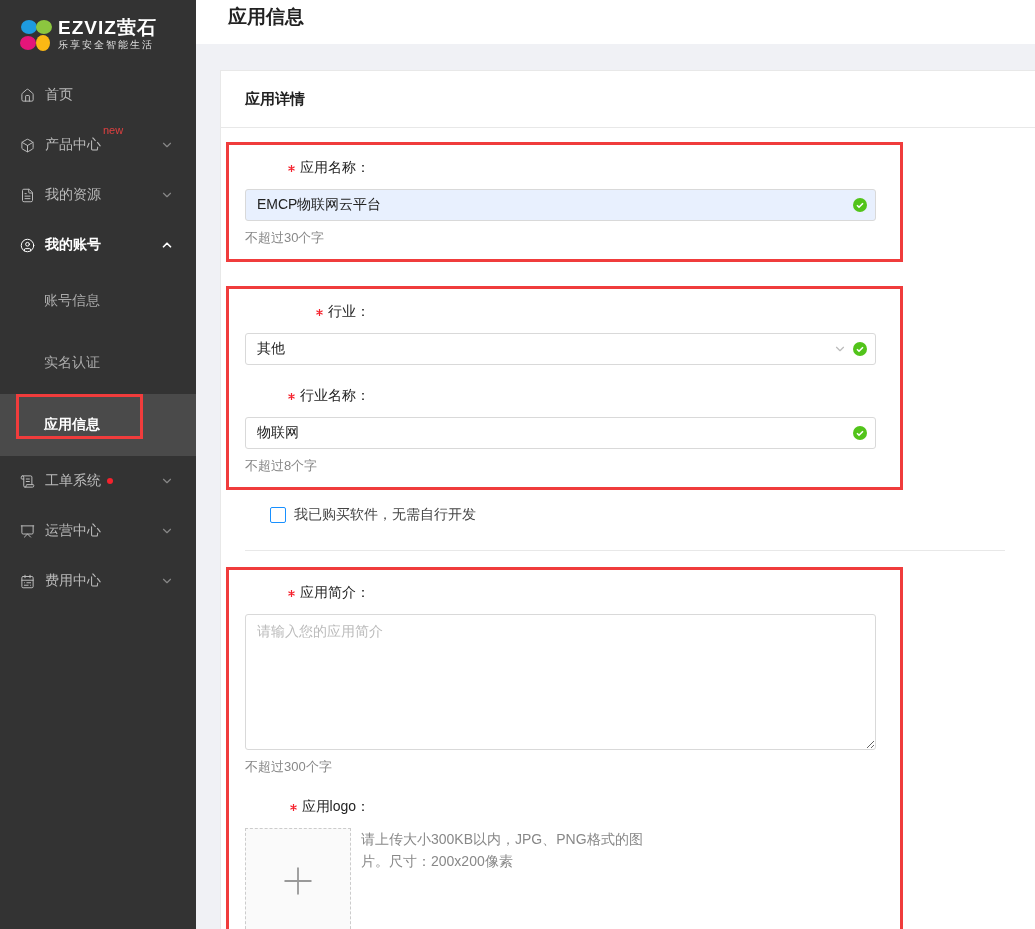  I want to click on menu-label: 我的资源, so click(73, 195).